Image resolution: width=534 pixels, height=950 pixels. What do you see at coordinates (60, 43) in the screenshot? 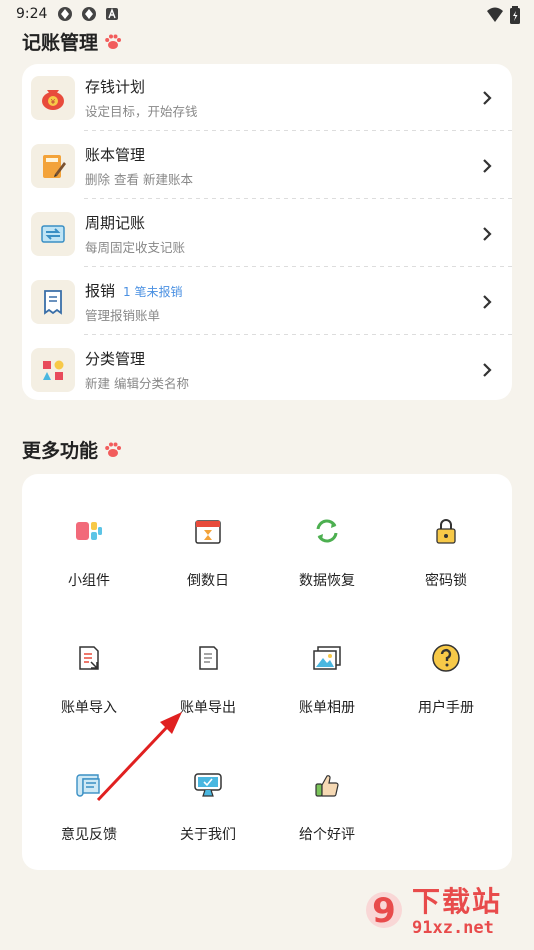
I see `bookkeeping-title-text: 记账管理` at bounding box center [60, 43].